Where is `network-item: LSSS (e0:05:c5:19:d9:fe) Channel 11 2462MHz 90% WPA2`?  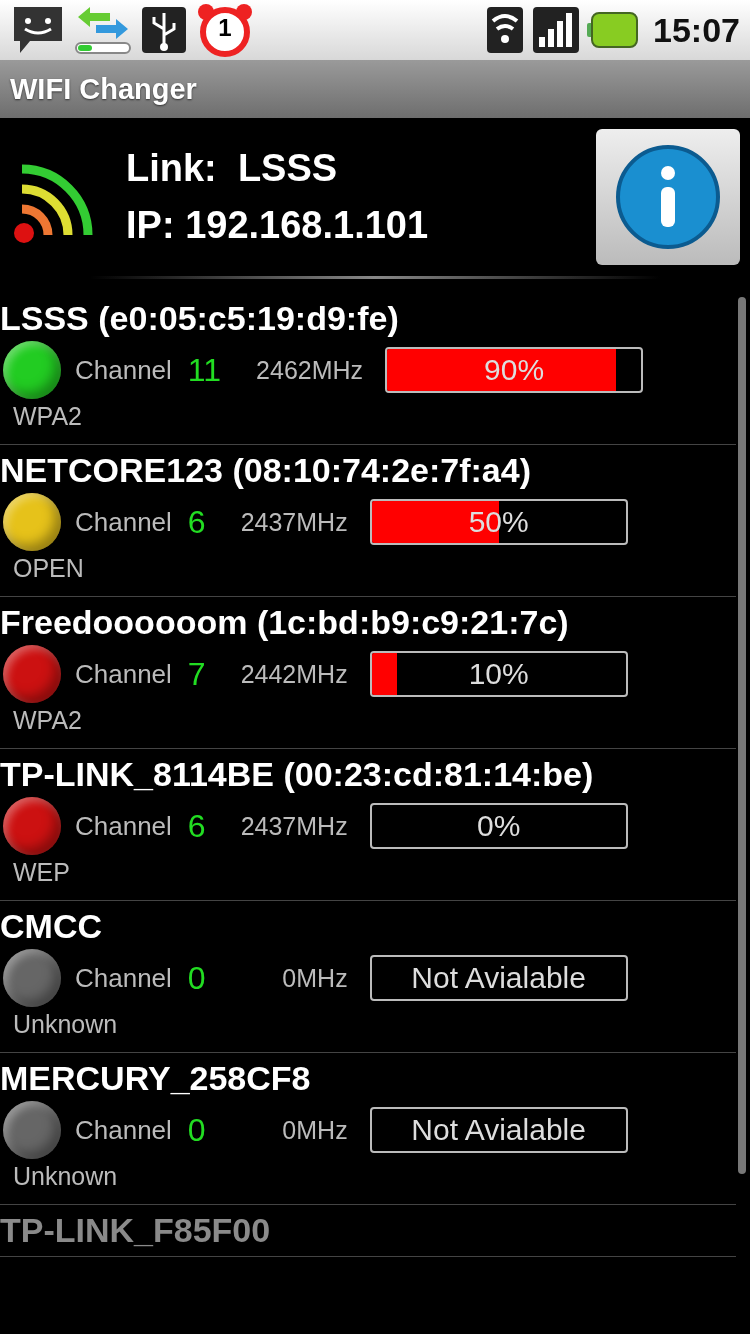
network-item: LSSS (e0:05:c5:19:d9:fe) Channel 11 2462MHz 90% WPA2 is located at coordinates (368, 369).